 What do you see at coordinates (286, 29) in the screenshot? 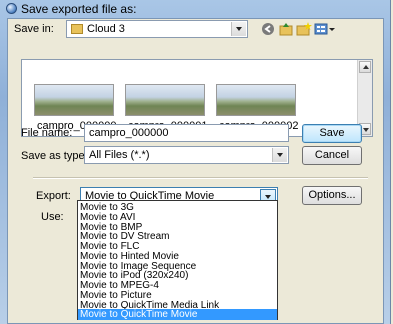
I see `up-folder-icon` at bounding box center [286, 29].